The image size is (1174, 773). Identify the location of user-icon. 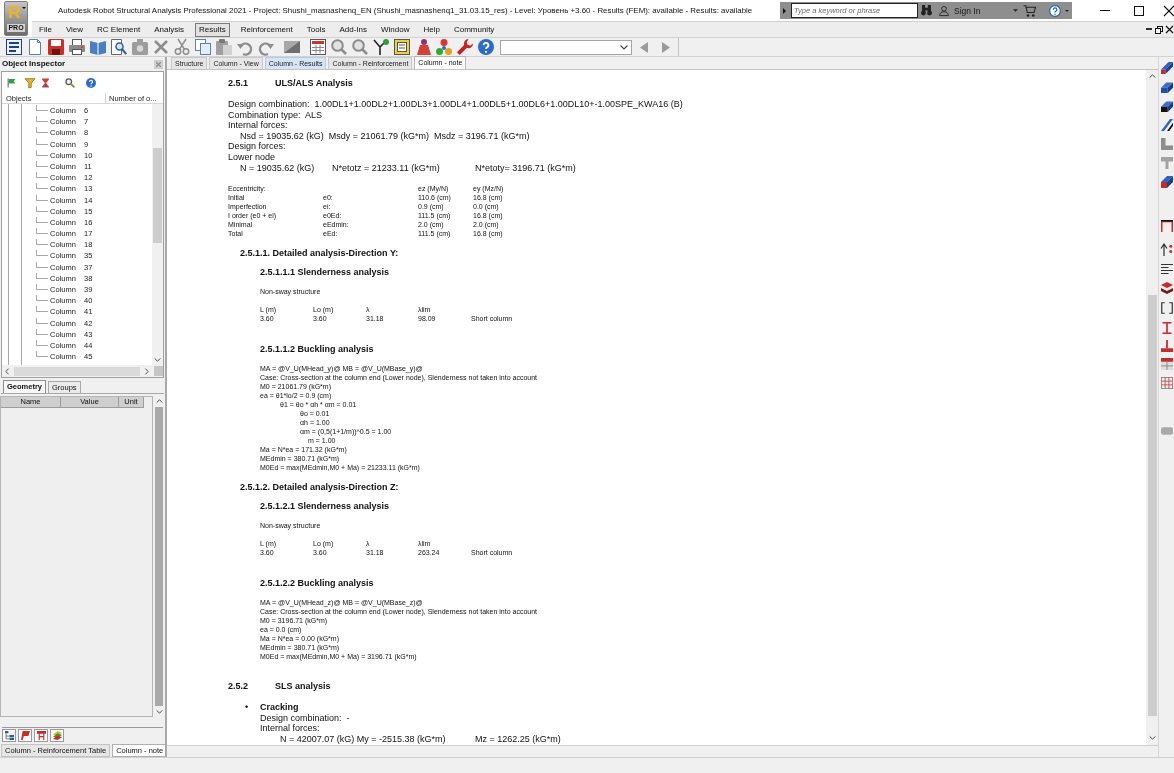
(944, 10).